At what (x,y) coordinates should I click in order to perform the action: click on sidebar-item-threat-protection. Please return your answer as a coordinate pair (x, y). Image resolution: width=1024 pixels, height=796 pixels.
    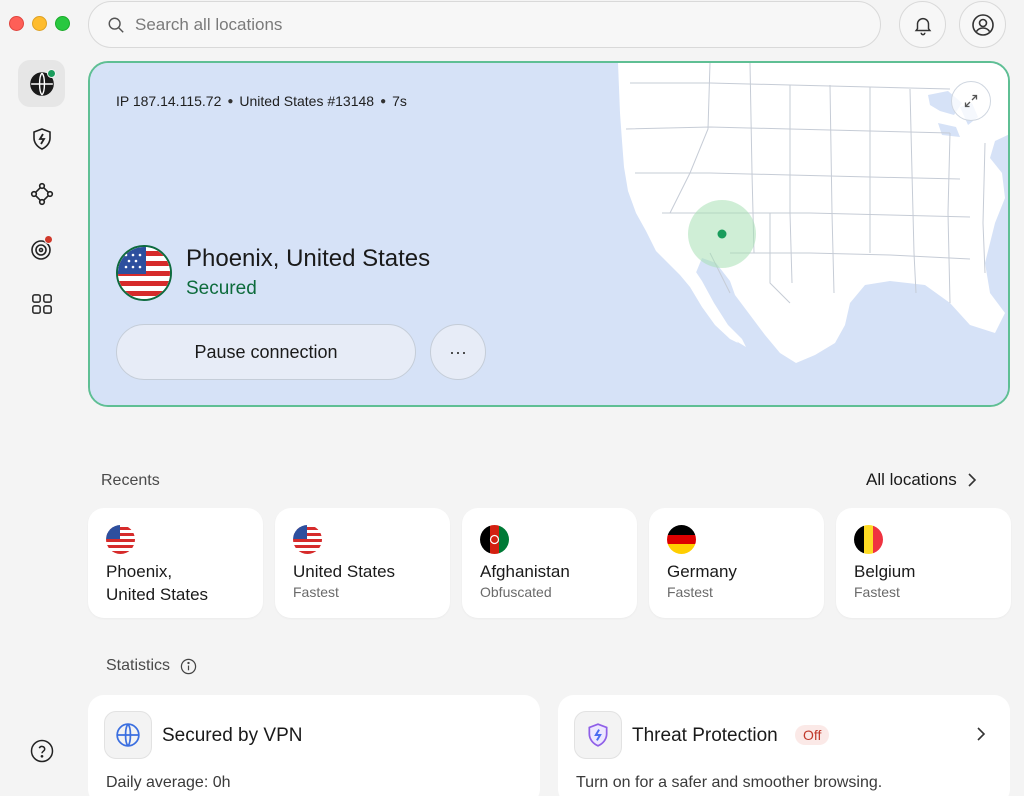
    Looking at the image, I should click on (41, 138).